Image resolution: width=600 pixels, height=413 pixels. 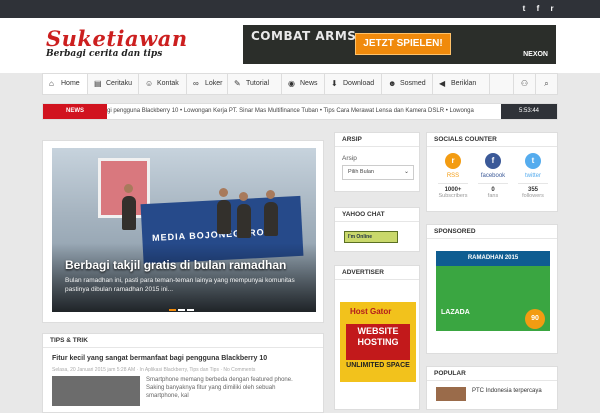 What do you see at coordinates (546, 84) in the screenshot?
I see `search-icon: ⌕` at bounding box center [546, 84].